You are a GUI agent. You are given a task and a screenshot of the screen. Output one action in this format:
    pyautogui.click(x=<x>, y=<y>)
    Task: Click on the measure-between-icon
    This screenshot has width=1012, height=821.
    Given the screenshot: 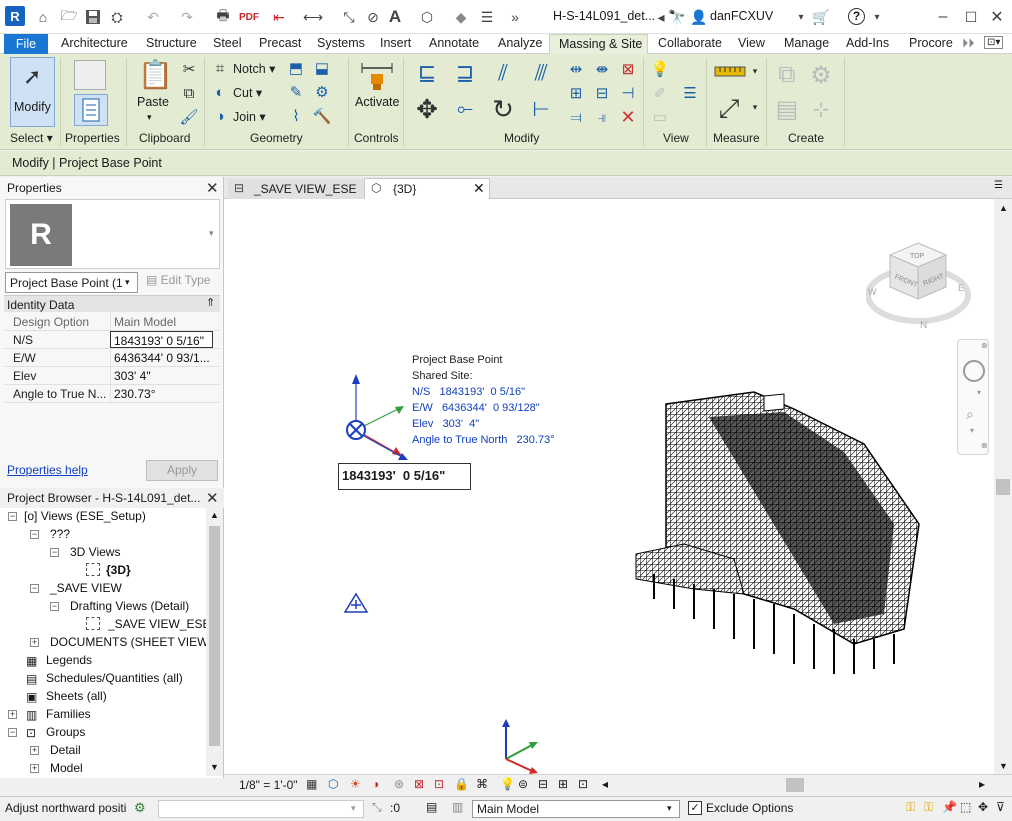 What is the action you would take?
    pyautogui.click(x=731, y=73)
    